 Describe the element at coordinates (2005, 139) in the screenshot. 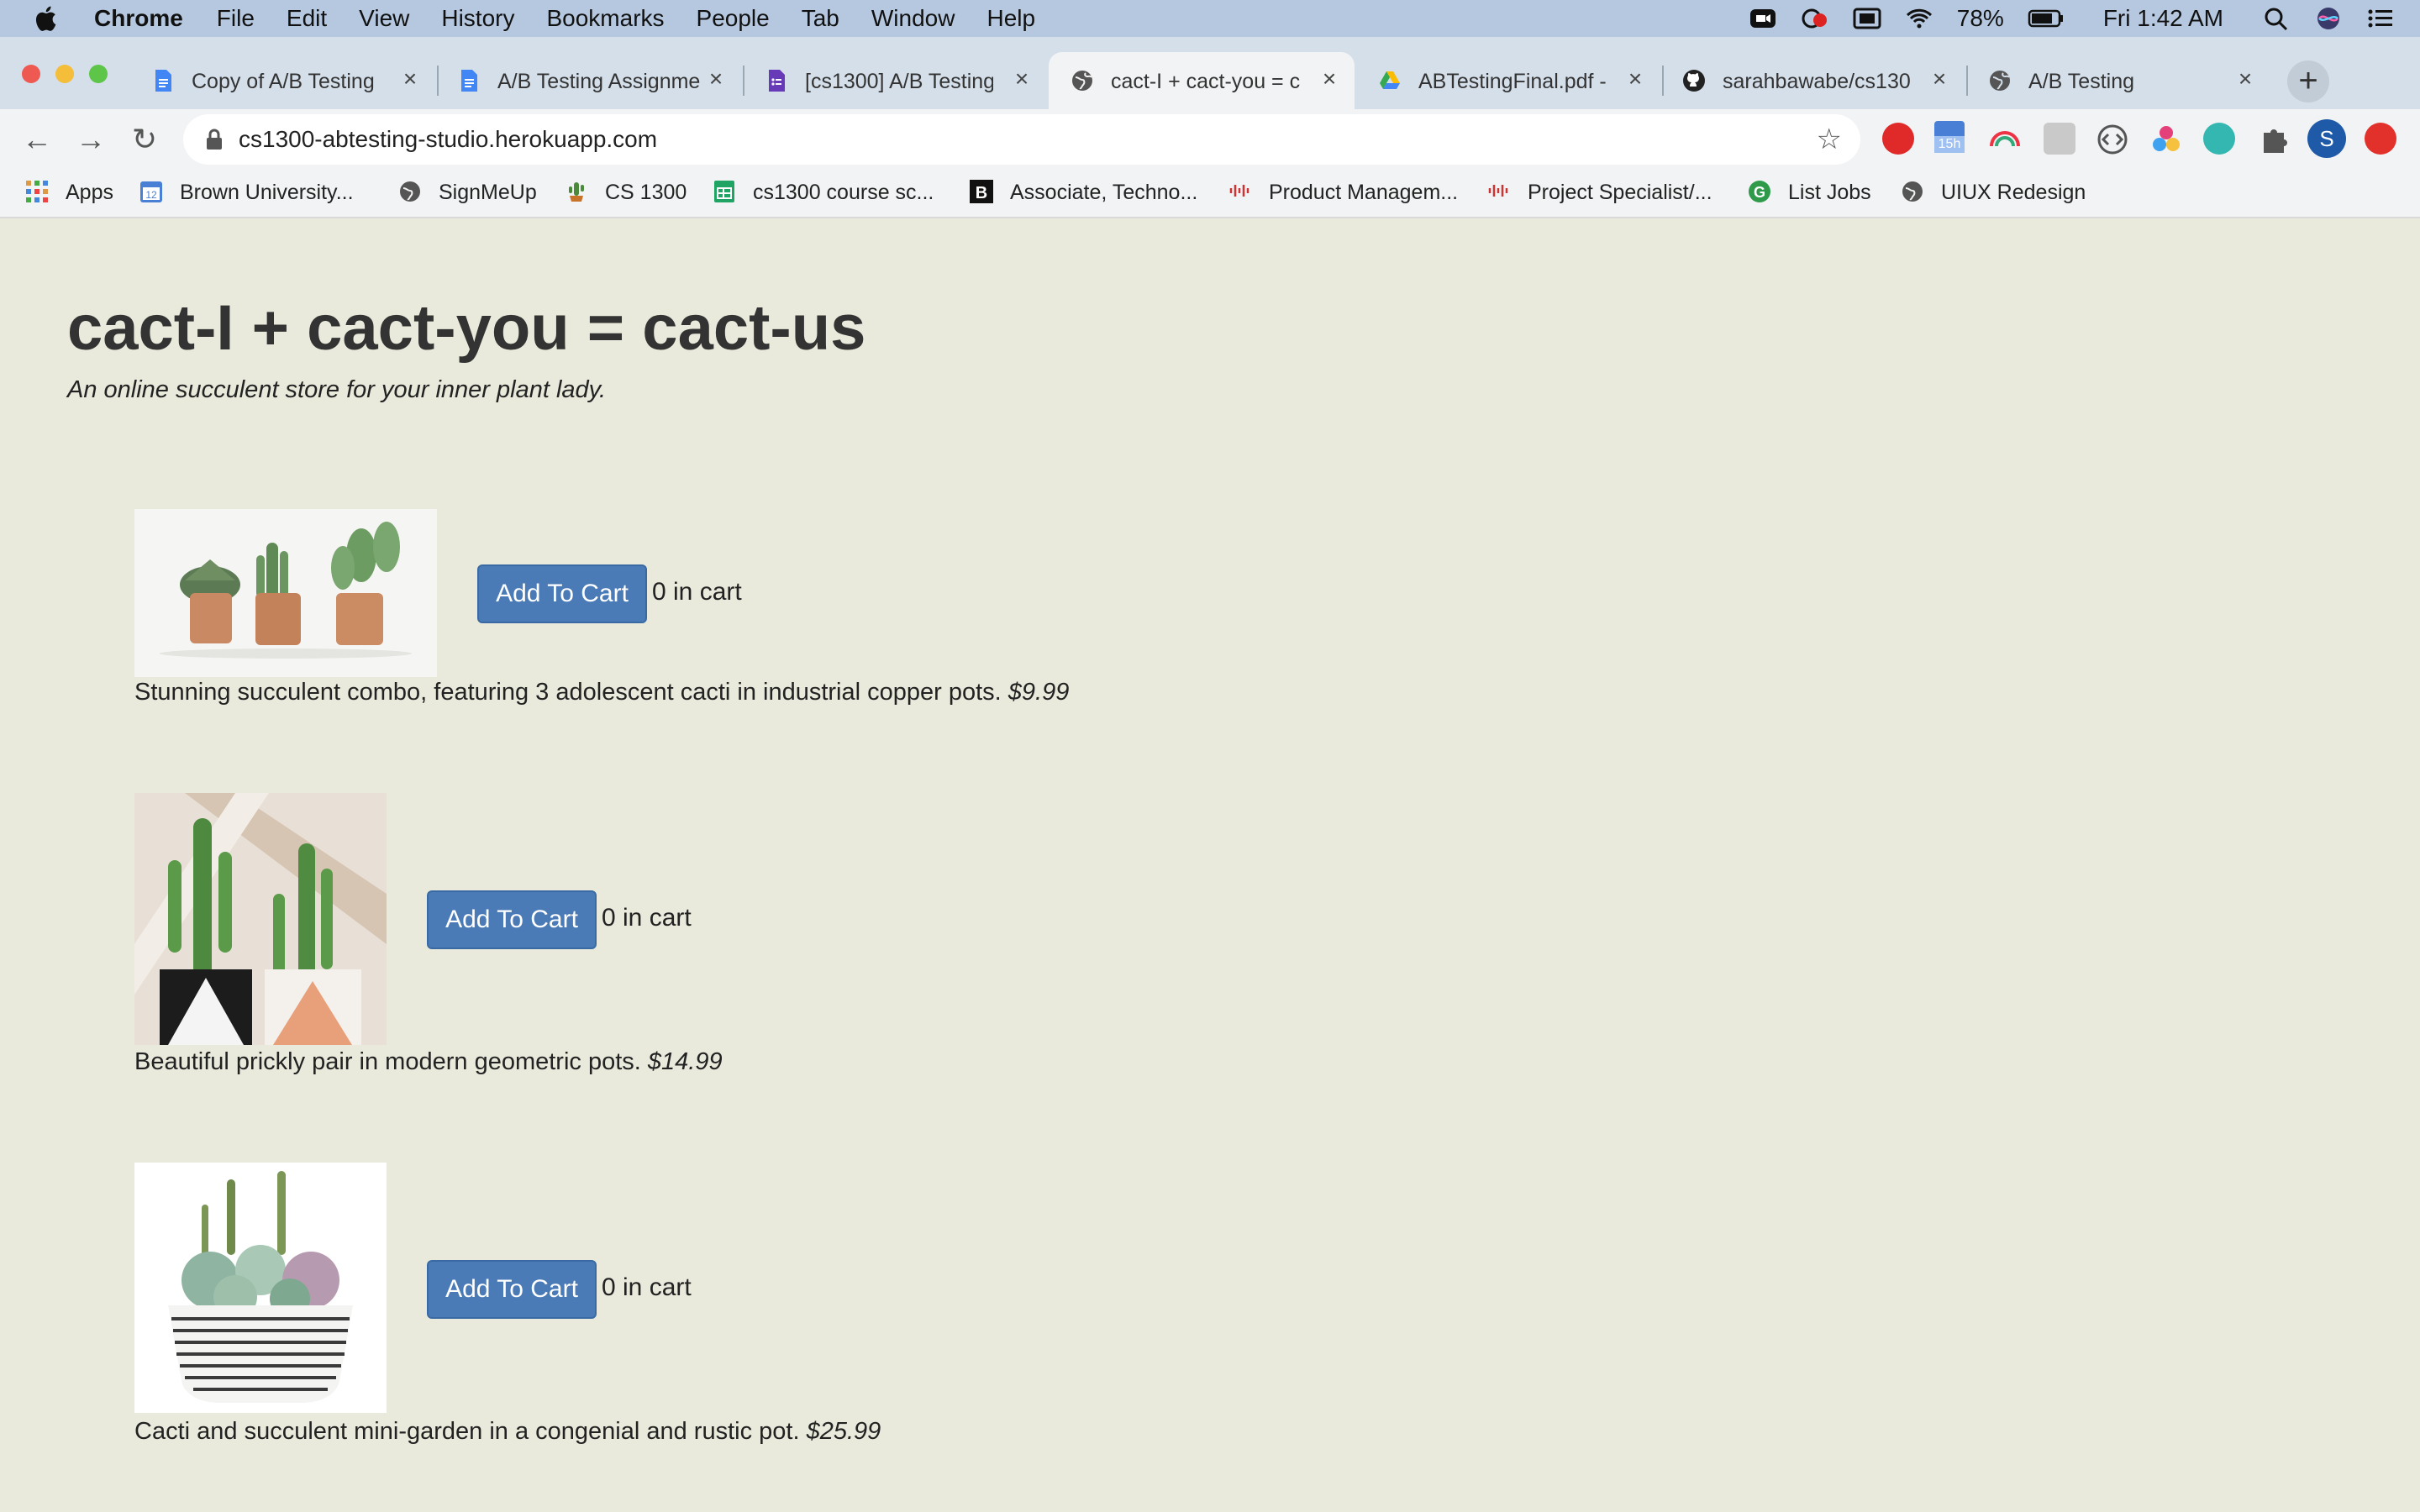

I see `rainbow-extension-icon` at that location.